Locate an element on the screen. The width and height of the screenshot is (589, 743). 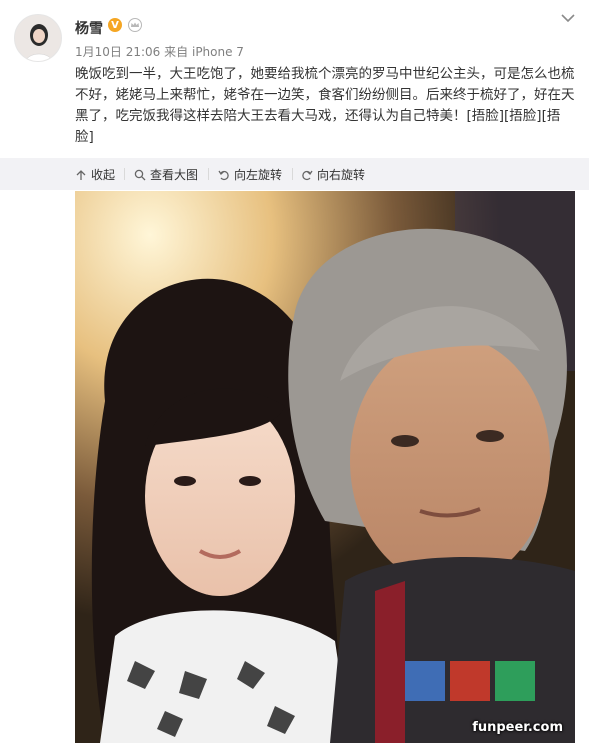
search-icon is located at coordinates (140, 174).